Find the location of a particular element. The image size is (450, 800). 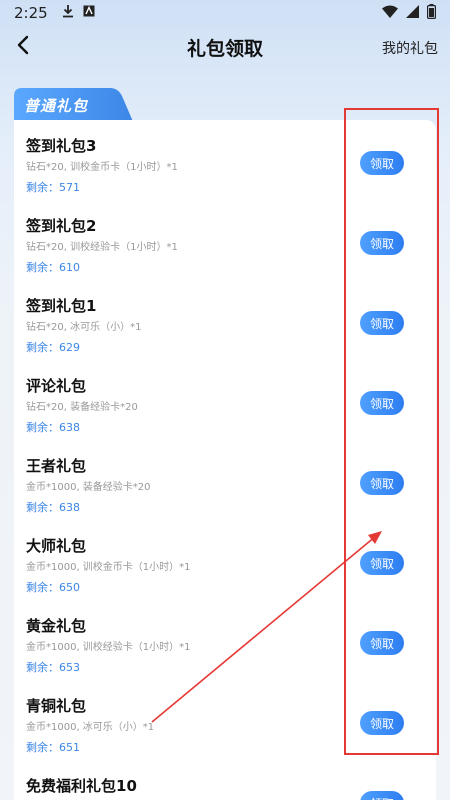

section-tab-normal-gifts: 普通礼包 is located at coordinates (74, 106).